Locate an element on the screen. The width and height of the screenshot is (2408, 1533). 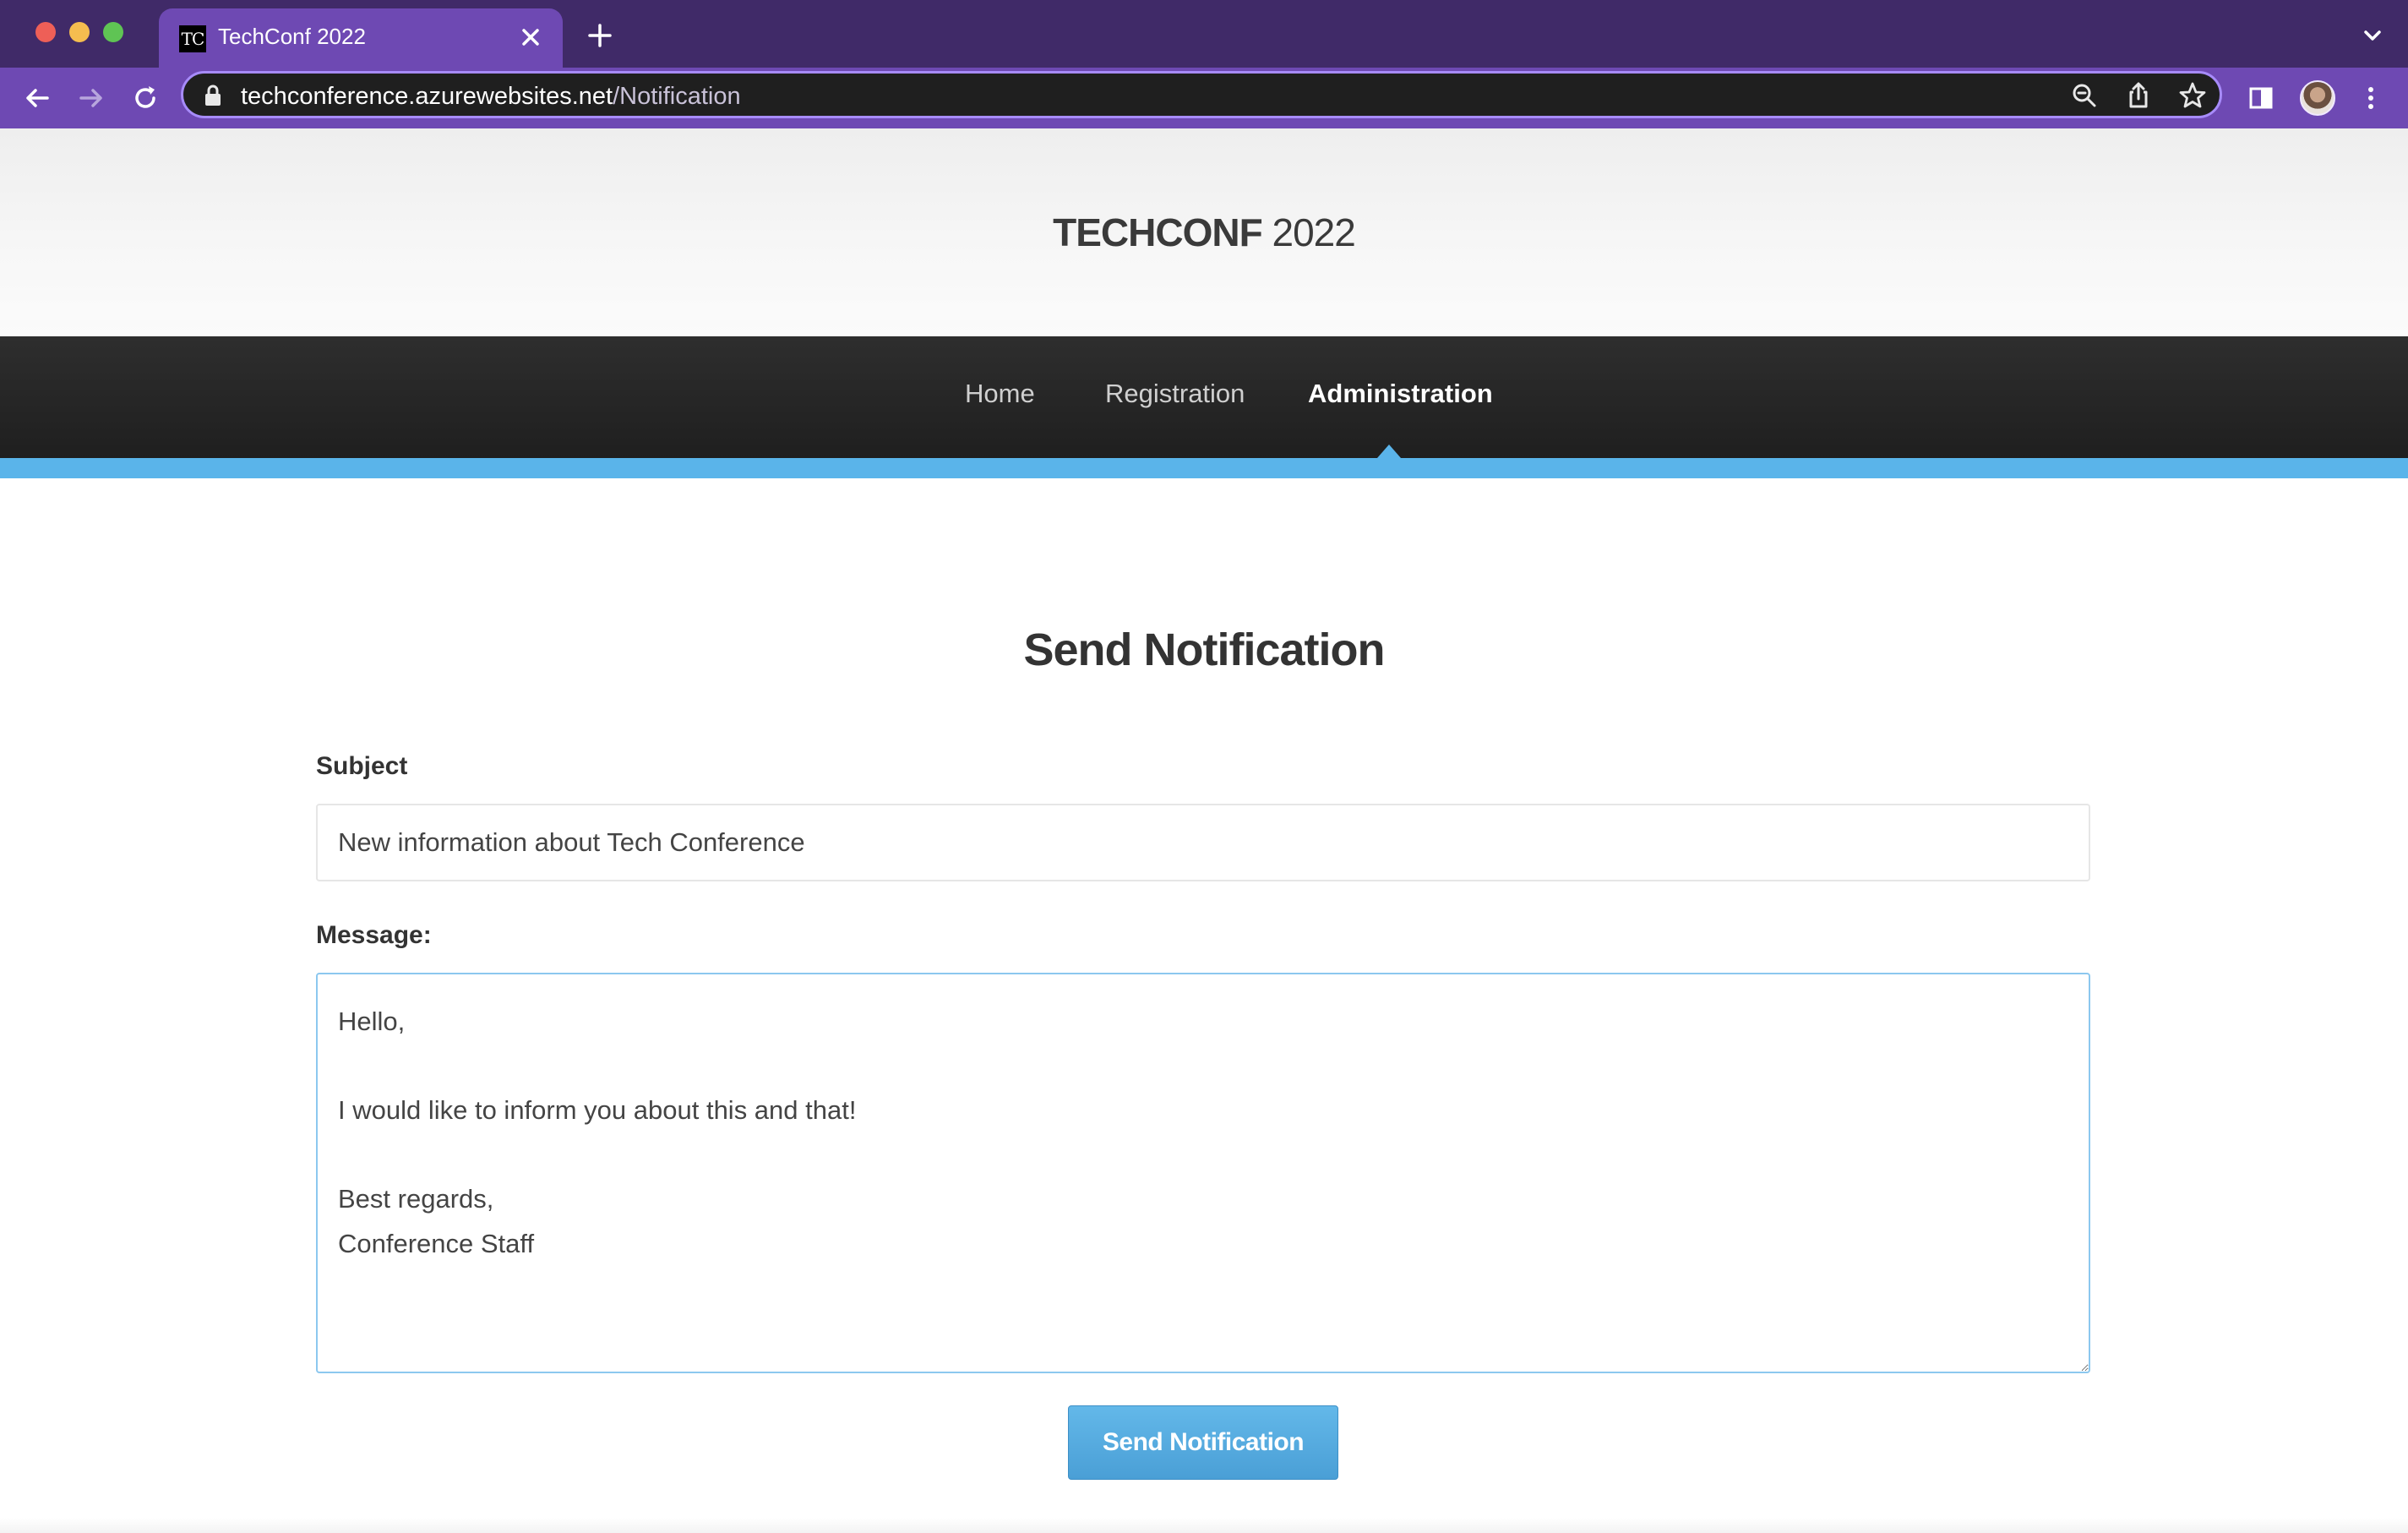
page-bottom-edge is located at coordinates (1204, 1525).